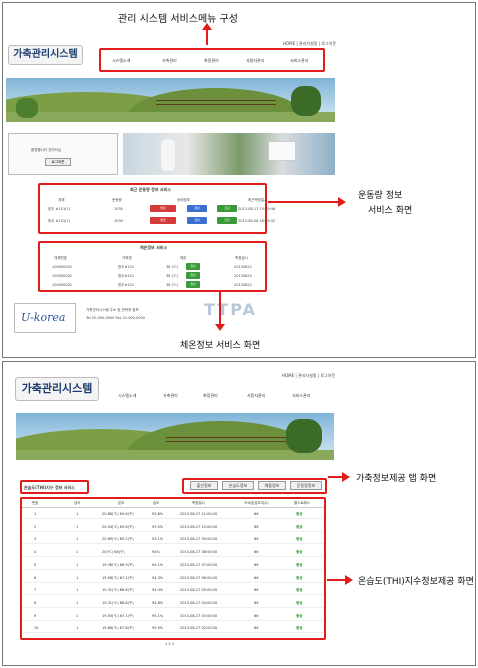 This screenshot has height=668, width=478. I want to click on thi-cell-no: 3, so click(35, 539).